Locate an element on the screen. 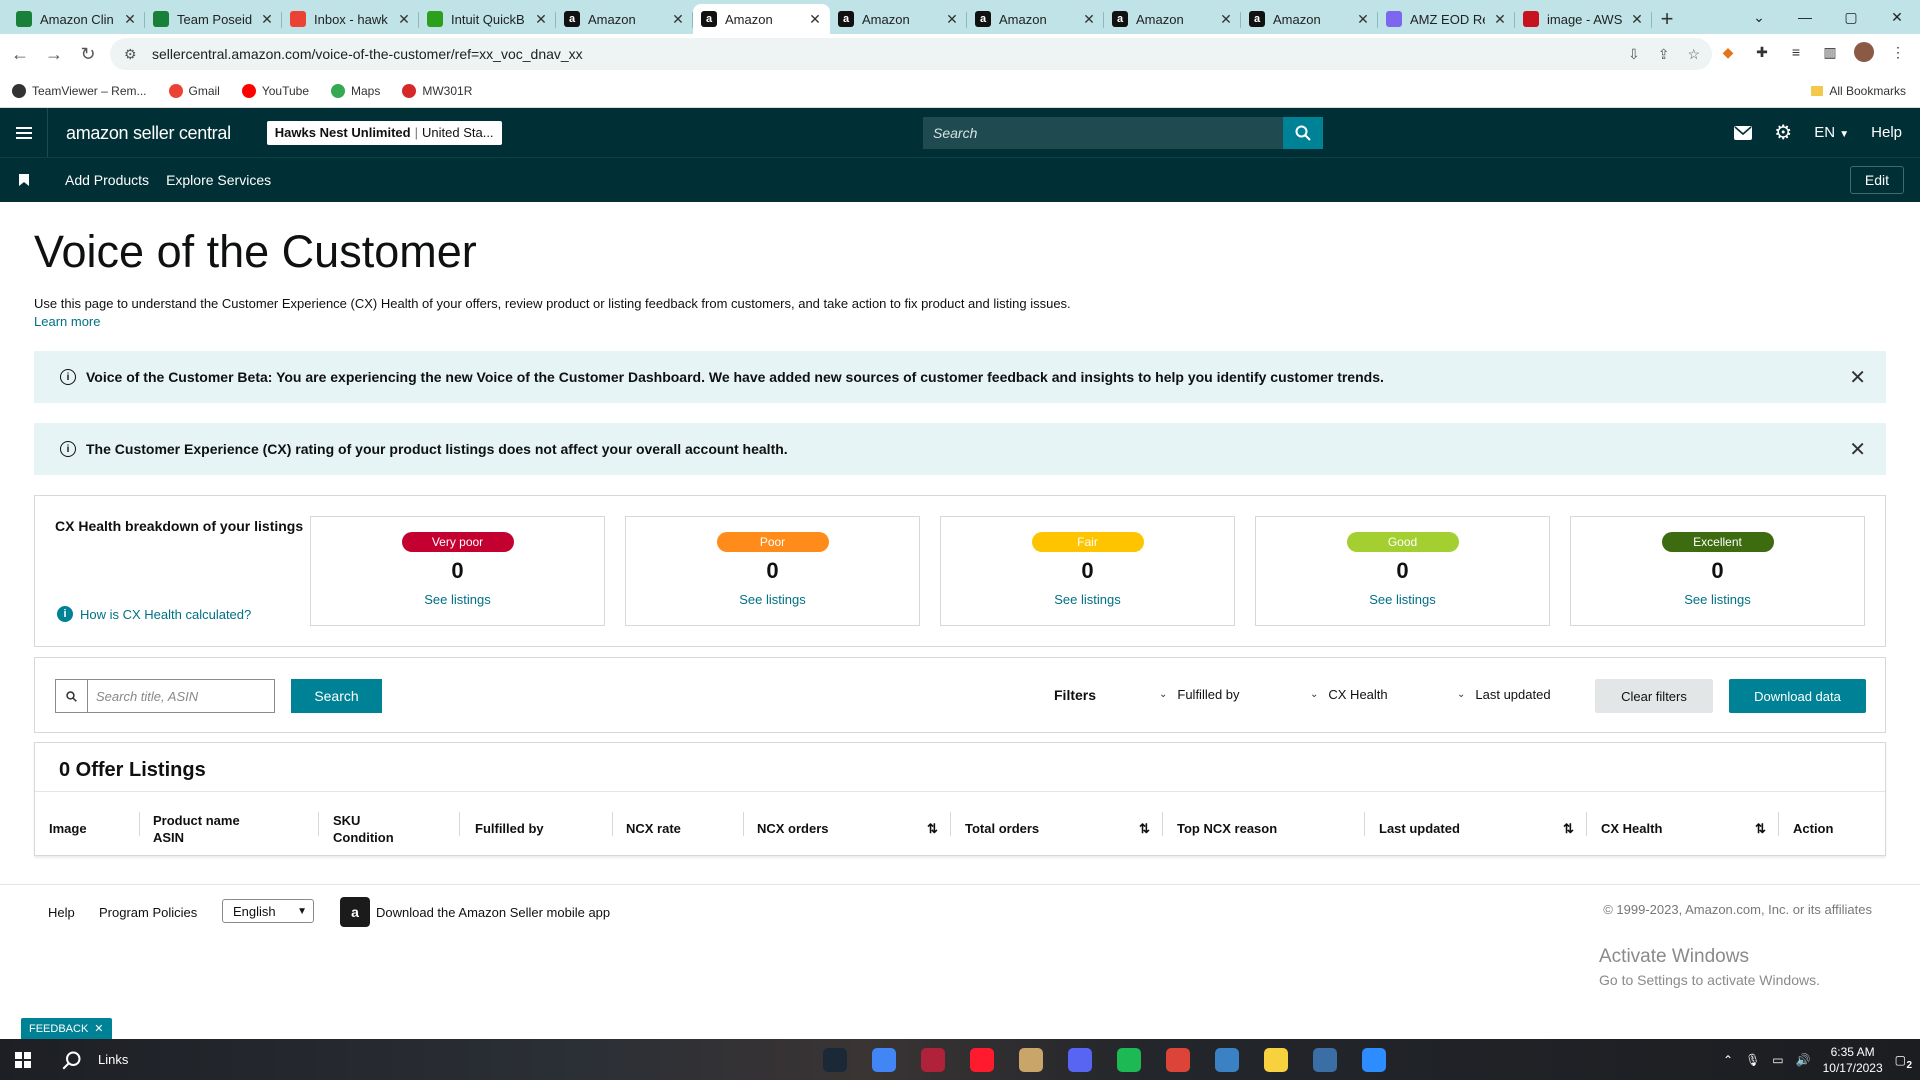  bookmark-item: YouTube is located at coordinates (275, 90).